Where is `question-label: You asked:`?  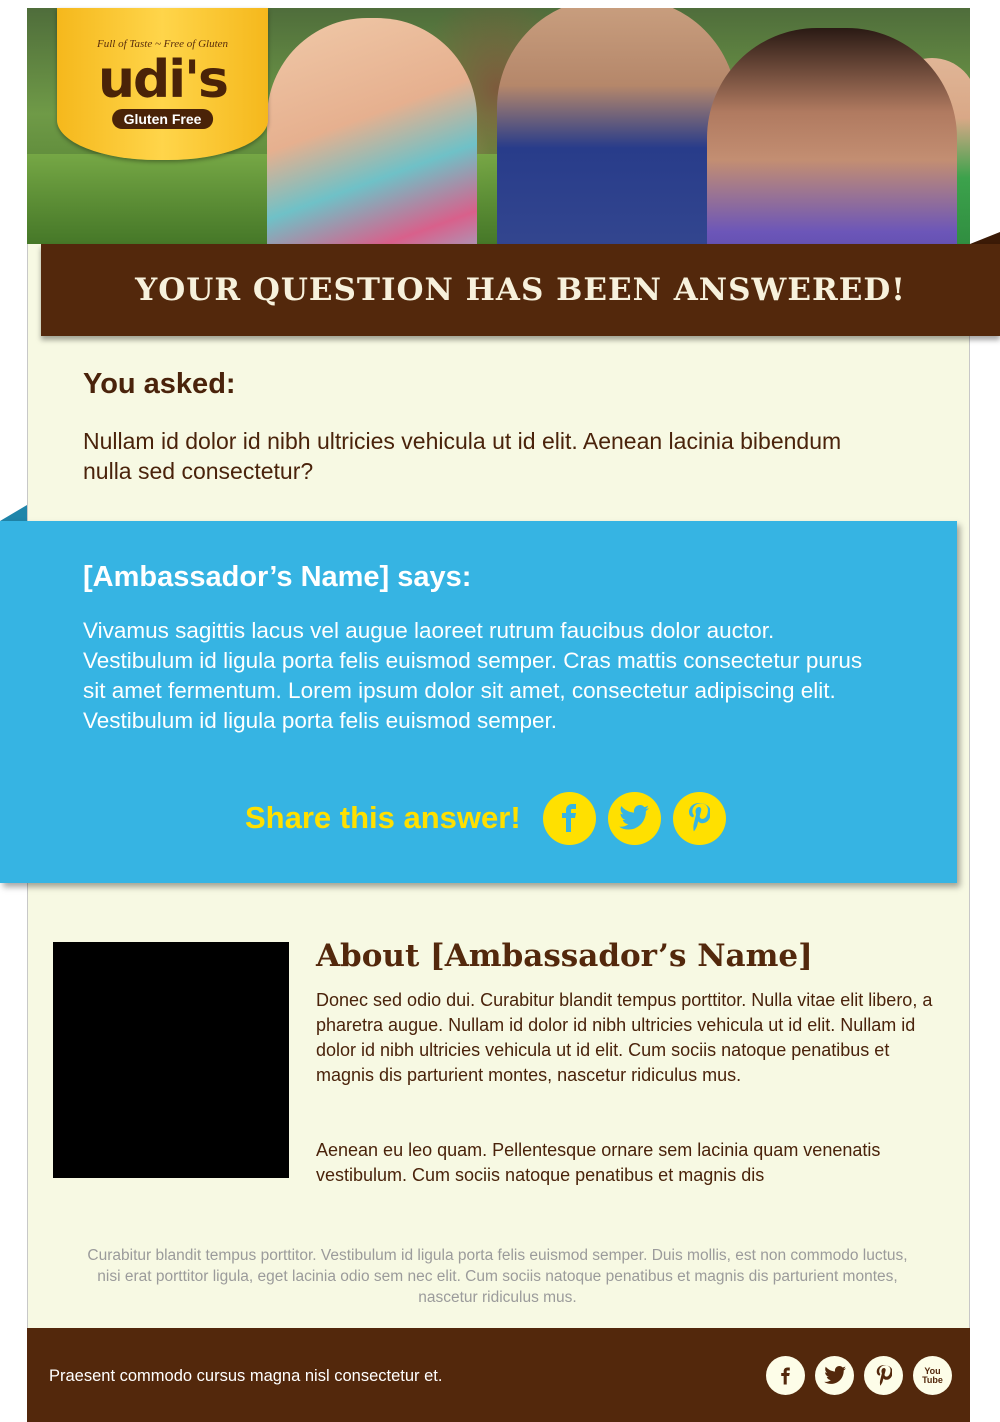 question-label: You asked: is located at coordinates (159, 384).